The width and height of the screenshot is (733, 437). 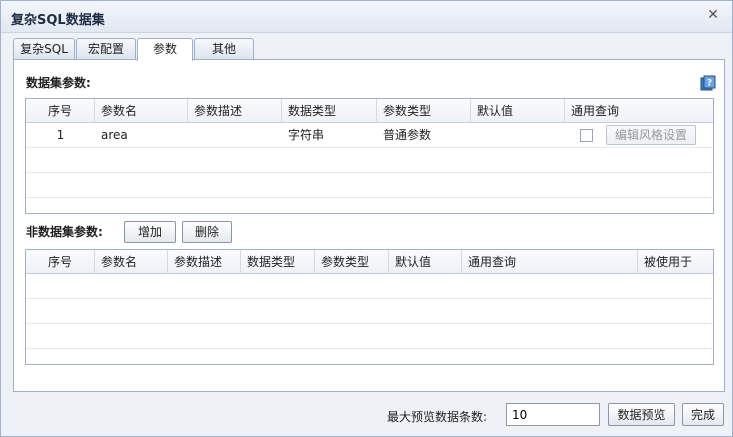 I want to click on non-dataset-params-label: 非数据集参数:, so click(x=64, y=232).